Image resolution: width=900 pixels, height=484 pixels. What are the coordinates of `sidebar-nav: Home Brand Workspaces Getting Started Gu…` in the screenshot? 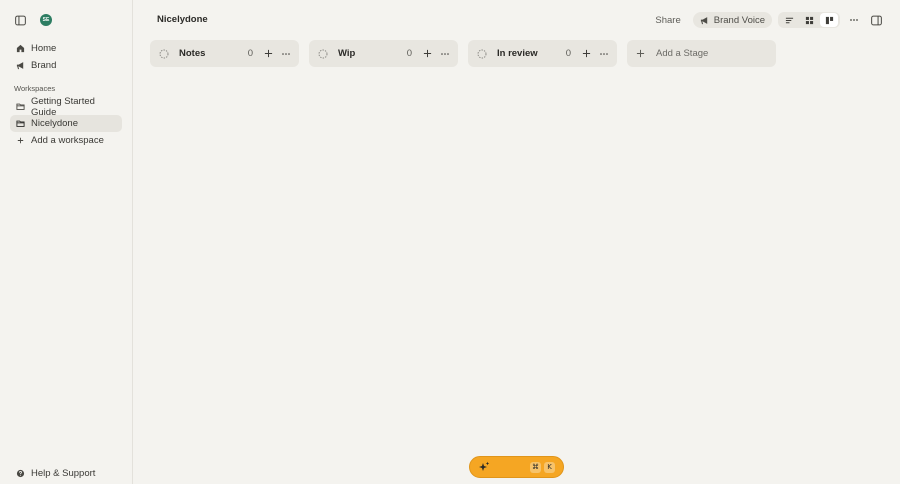 It's located at (66, 94).